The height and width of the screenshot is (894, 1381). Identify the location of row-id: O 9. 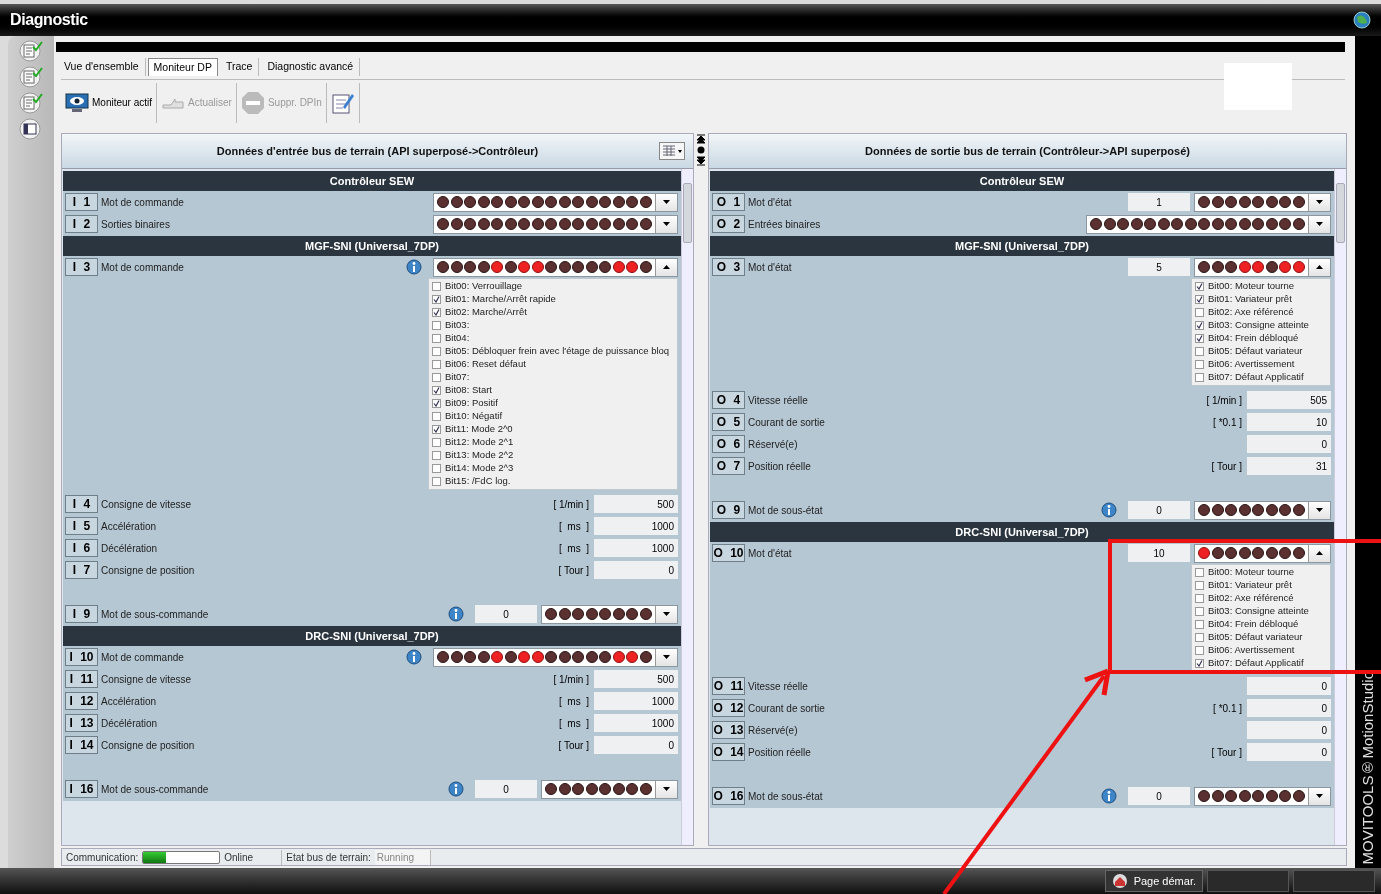
(728, 510).